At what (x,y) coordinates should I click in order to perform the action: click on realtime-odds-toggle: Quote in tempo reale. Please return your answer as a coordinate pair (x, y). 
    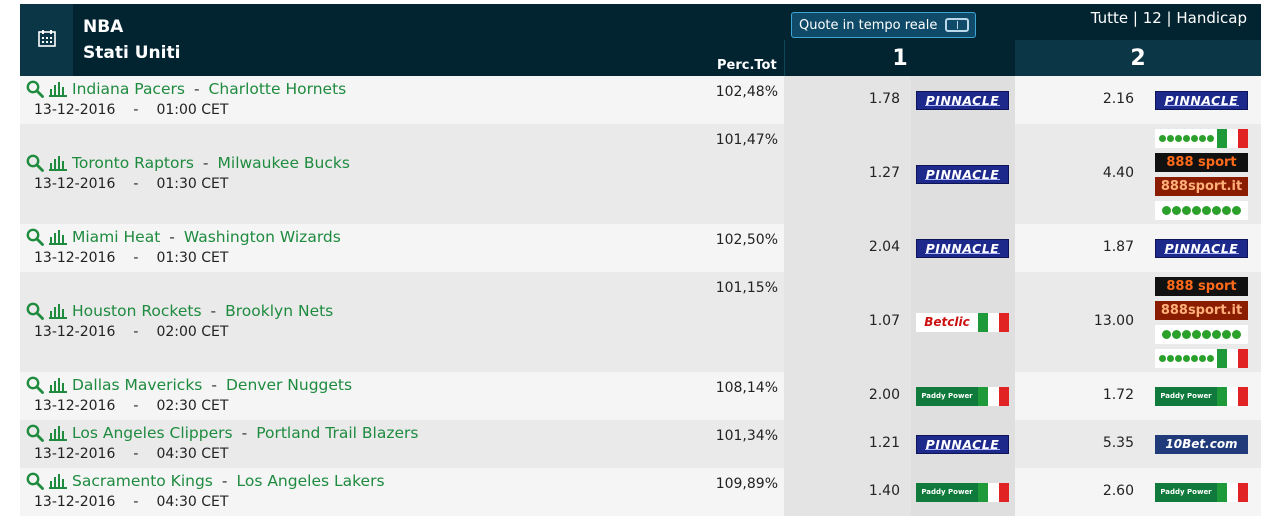
    Looking at the image, I should click on (884, 25).